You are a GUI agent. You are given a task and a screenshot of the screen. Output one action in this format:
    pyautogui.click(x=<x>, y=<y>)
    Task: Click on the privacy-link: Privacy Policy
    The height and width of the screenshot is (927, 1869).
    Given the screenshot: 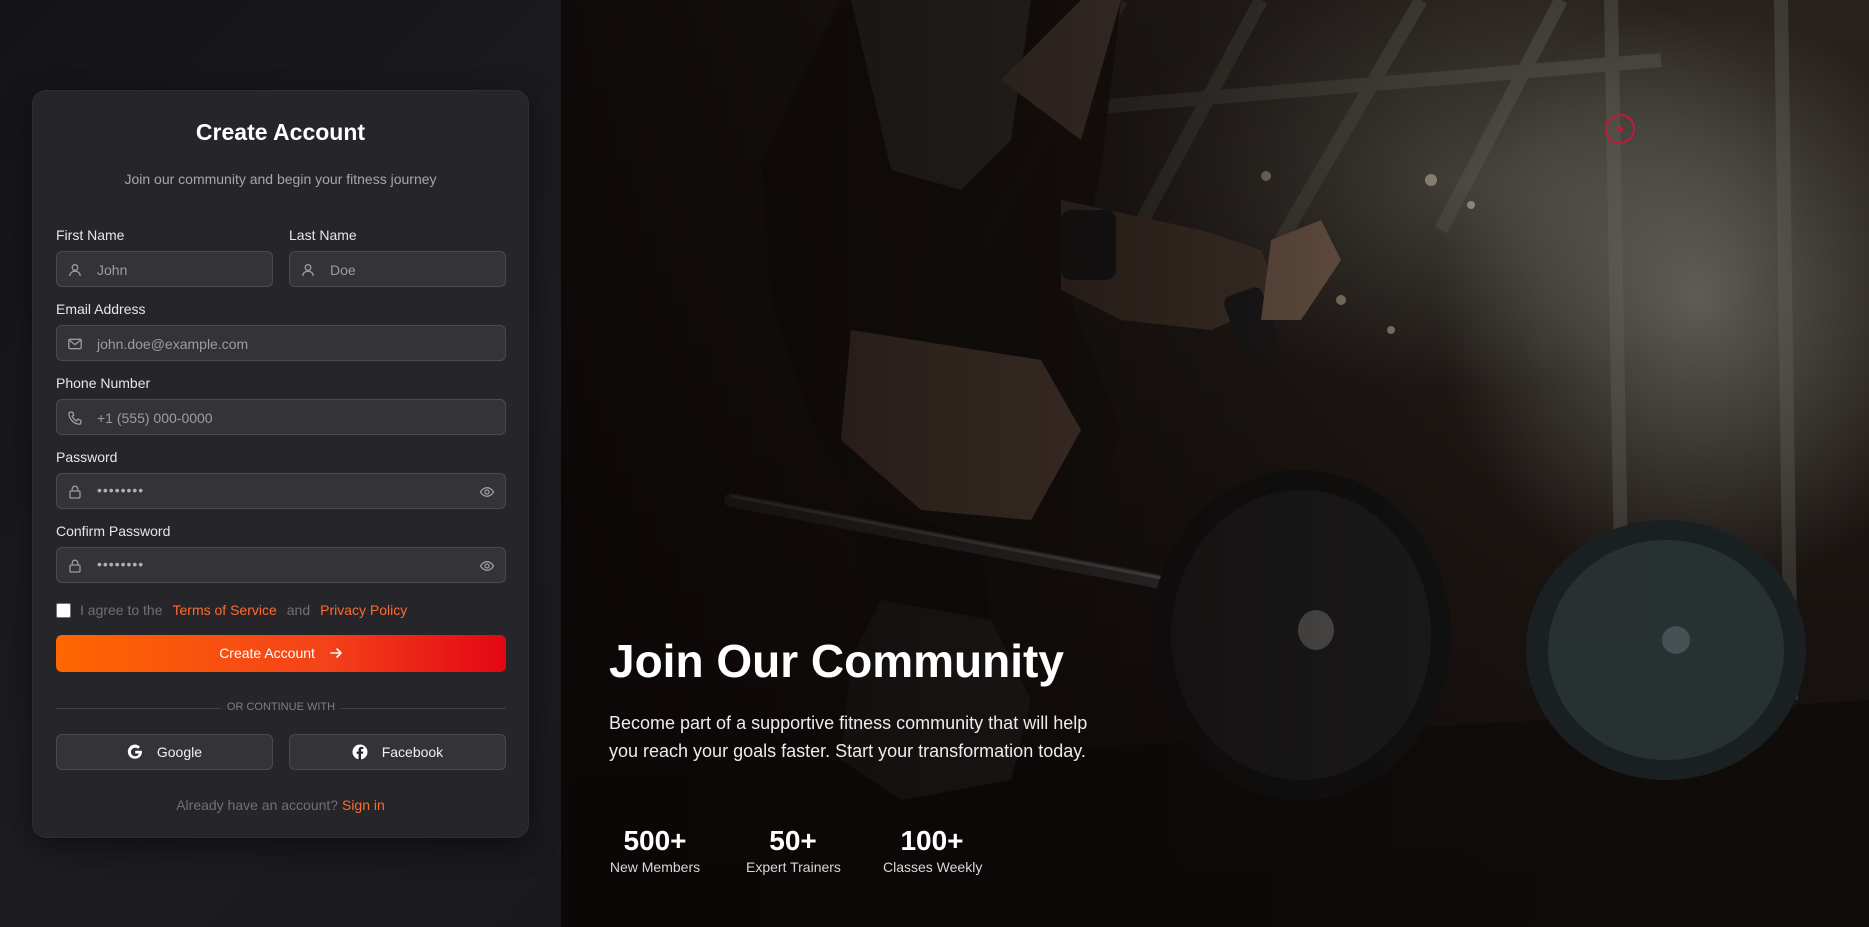 What is the action you would take?
    pyautogui.click(x=363, y=610)
    